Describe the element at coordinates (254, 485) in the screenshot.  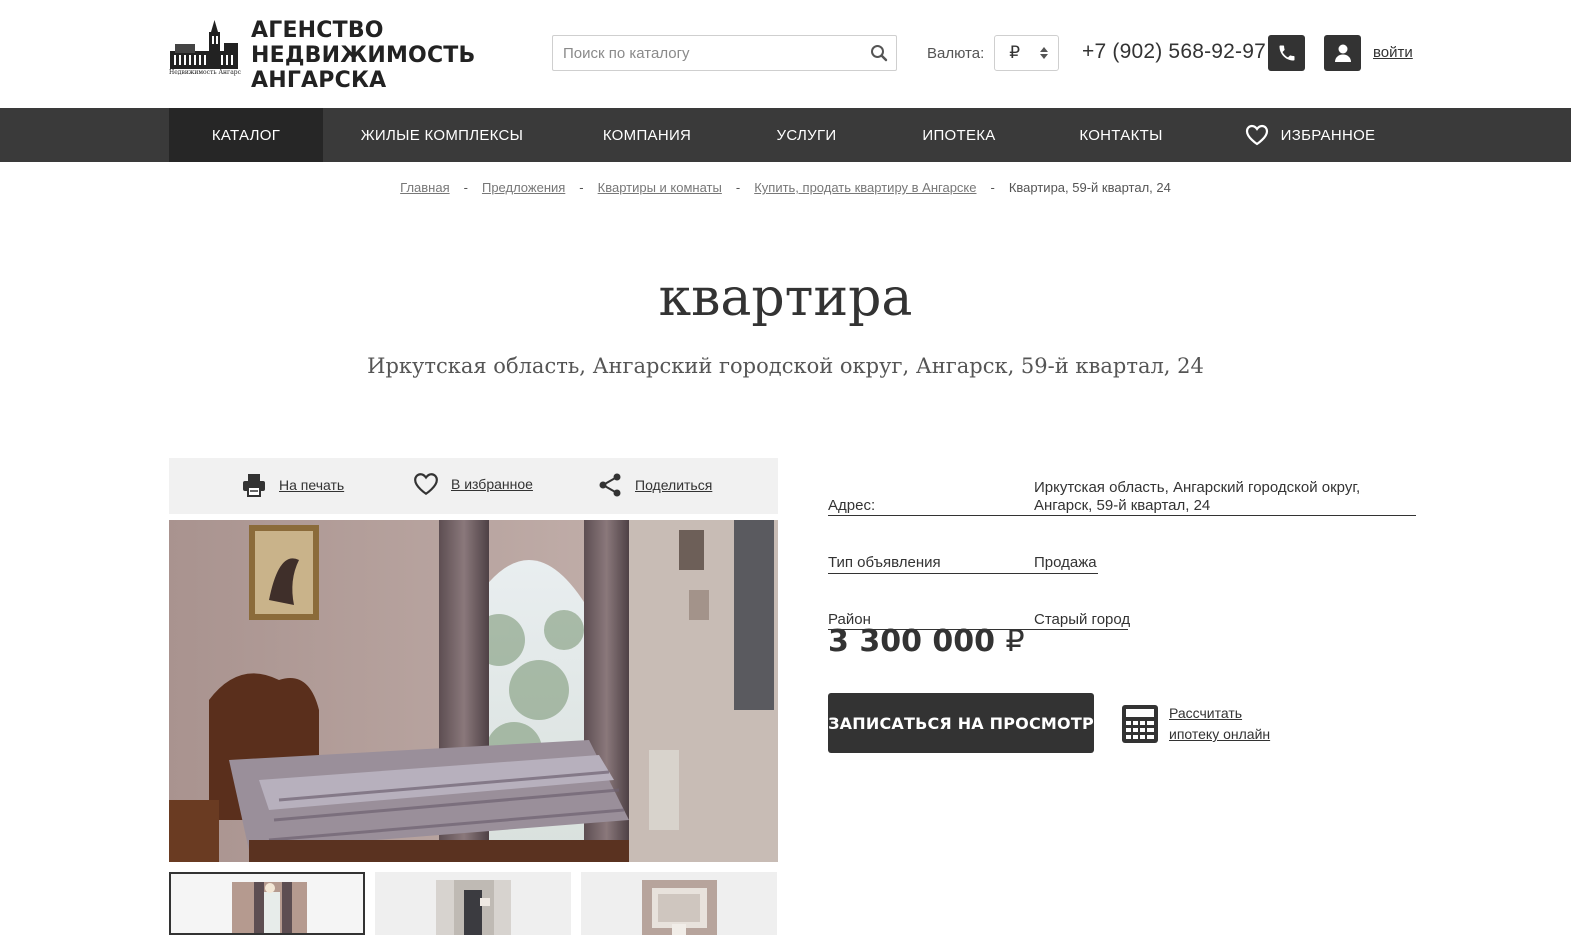
I see `printer-icon` at that location.